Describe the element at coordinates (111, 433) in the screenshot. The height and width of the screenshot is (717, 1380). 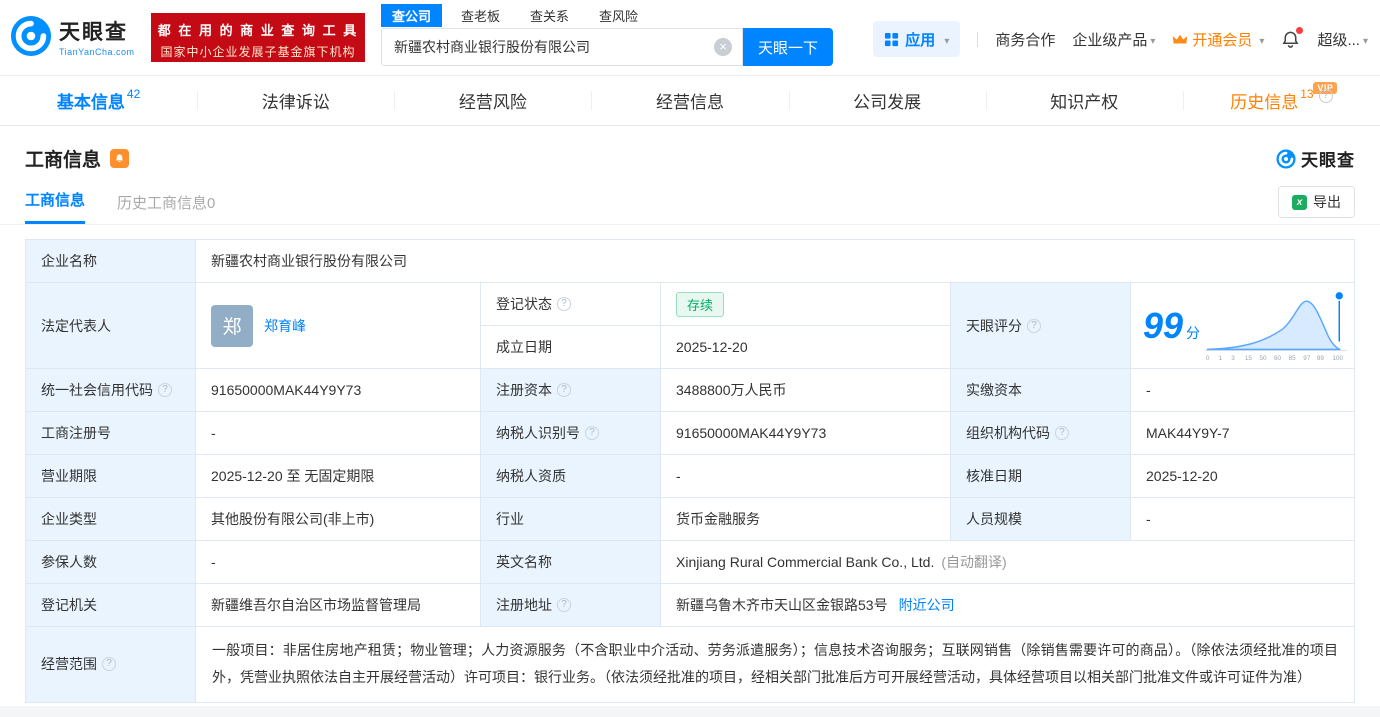
I see `reg-number-label: 工商注册号` at that location.